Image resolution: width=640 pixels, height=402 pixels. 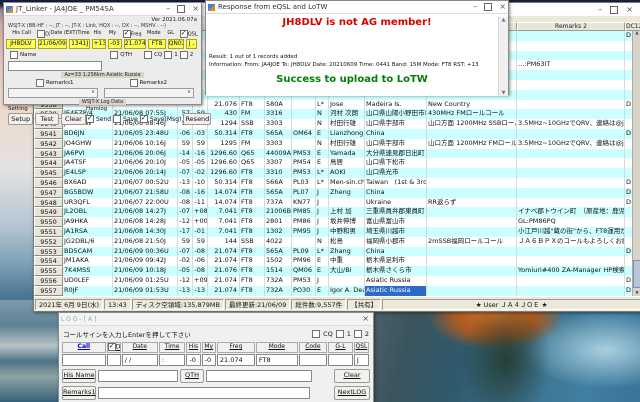 What do you see at coordinates (48, 271) in the screenshot?
I see `row-number-cell: 9555` at bounding box center [48, 271].